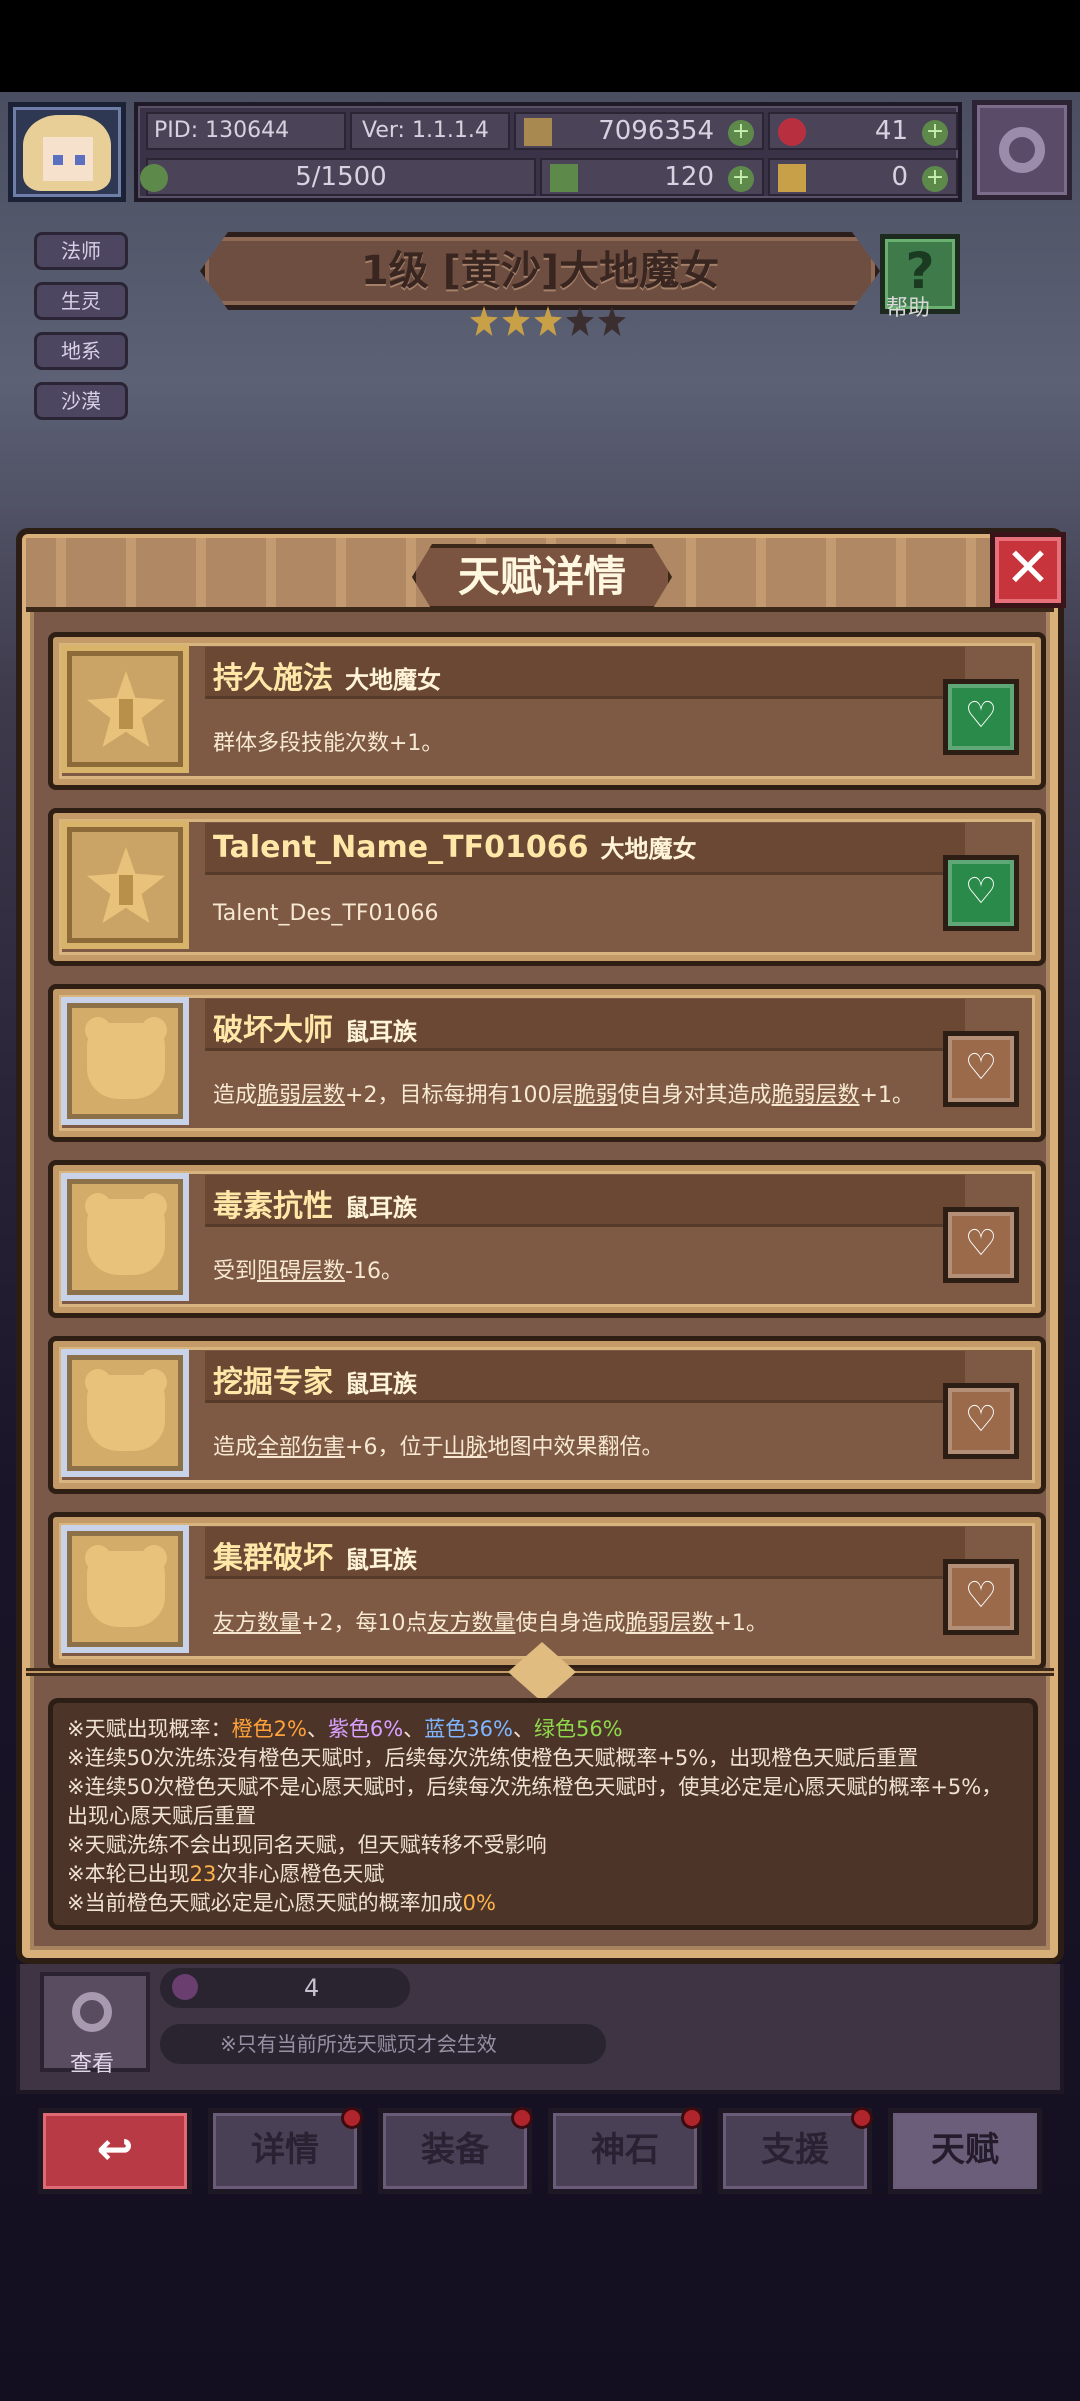  I want to click on tab-talent: 天赋, so click(965, 2151).